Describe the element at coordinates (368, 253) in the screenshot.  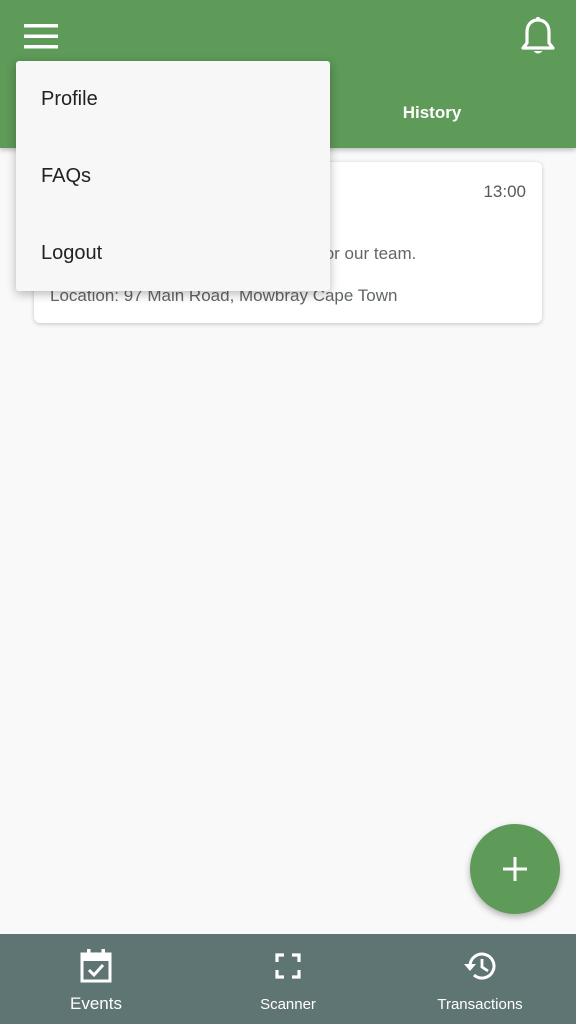
I see `event-description-text: for our team.` at that location.